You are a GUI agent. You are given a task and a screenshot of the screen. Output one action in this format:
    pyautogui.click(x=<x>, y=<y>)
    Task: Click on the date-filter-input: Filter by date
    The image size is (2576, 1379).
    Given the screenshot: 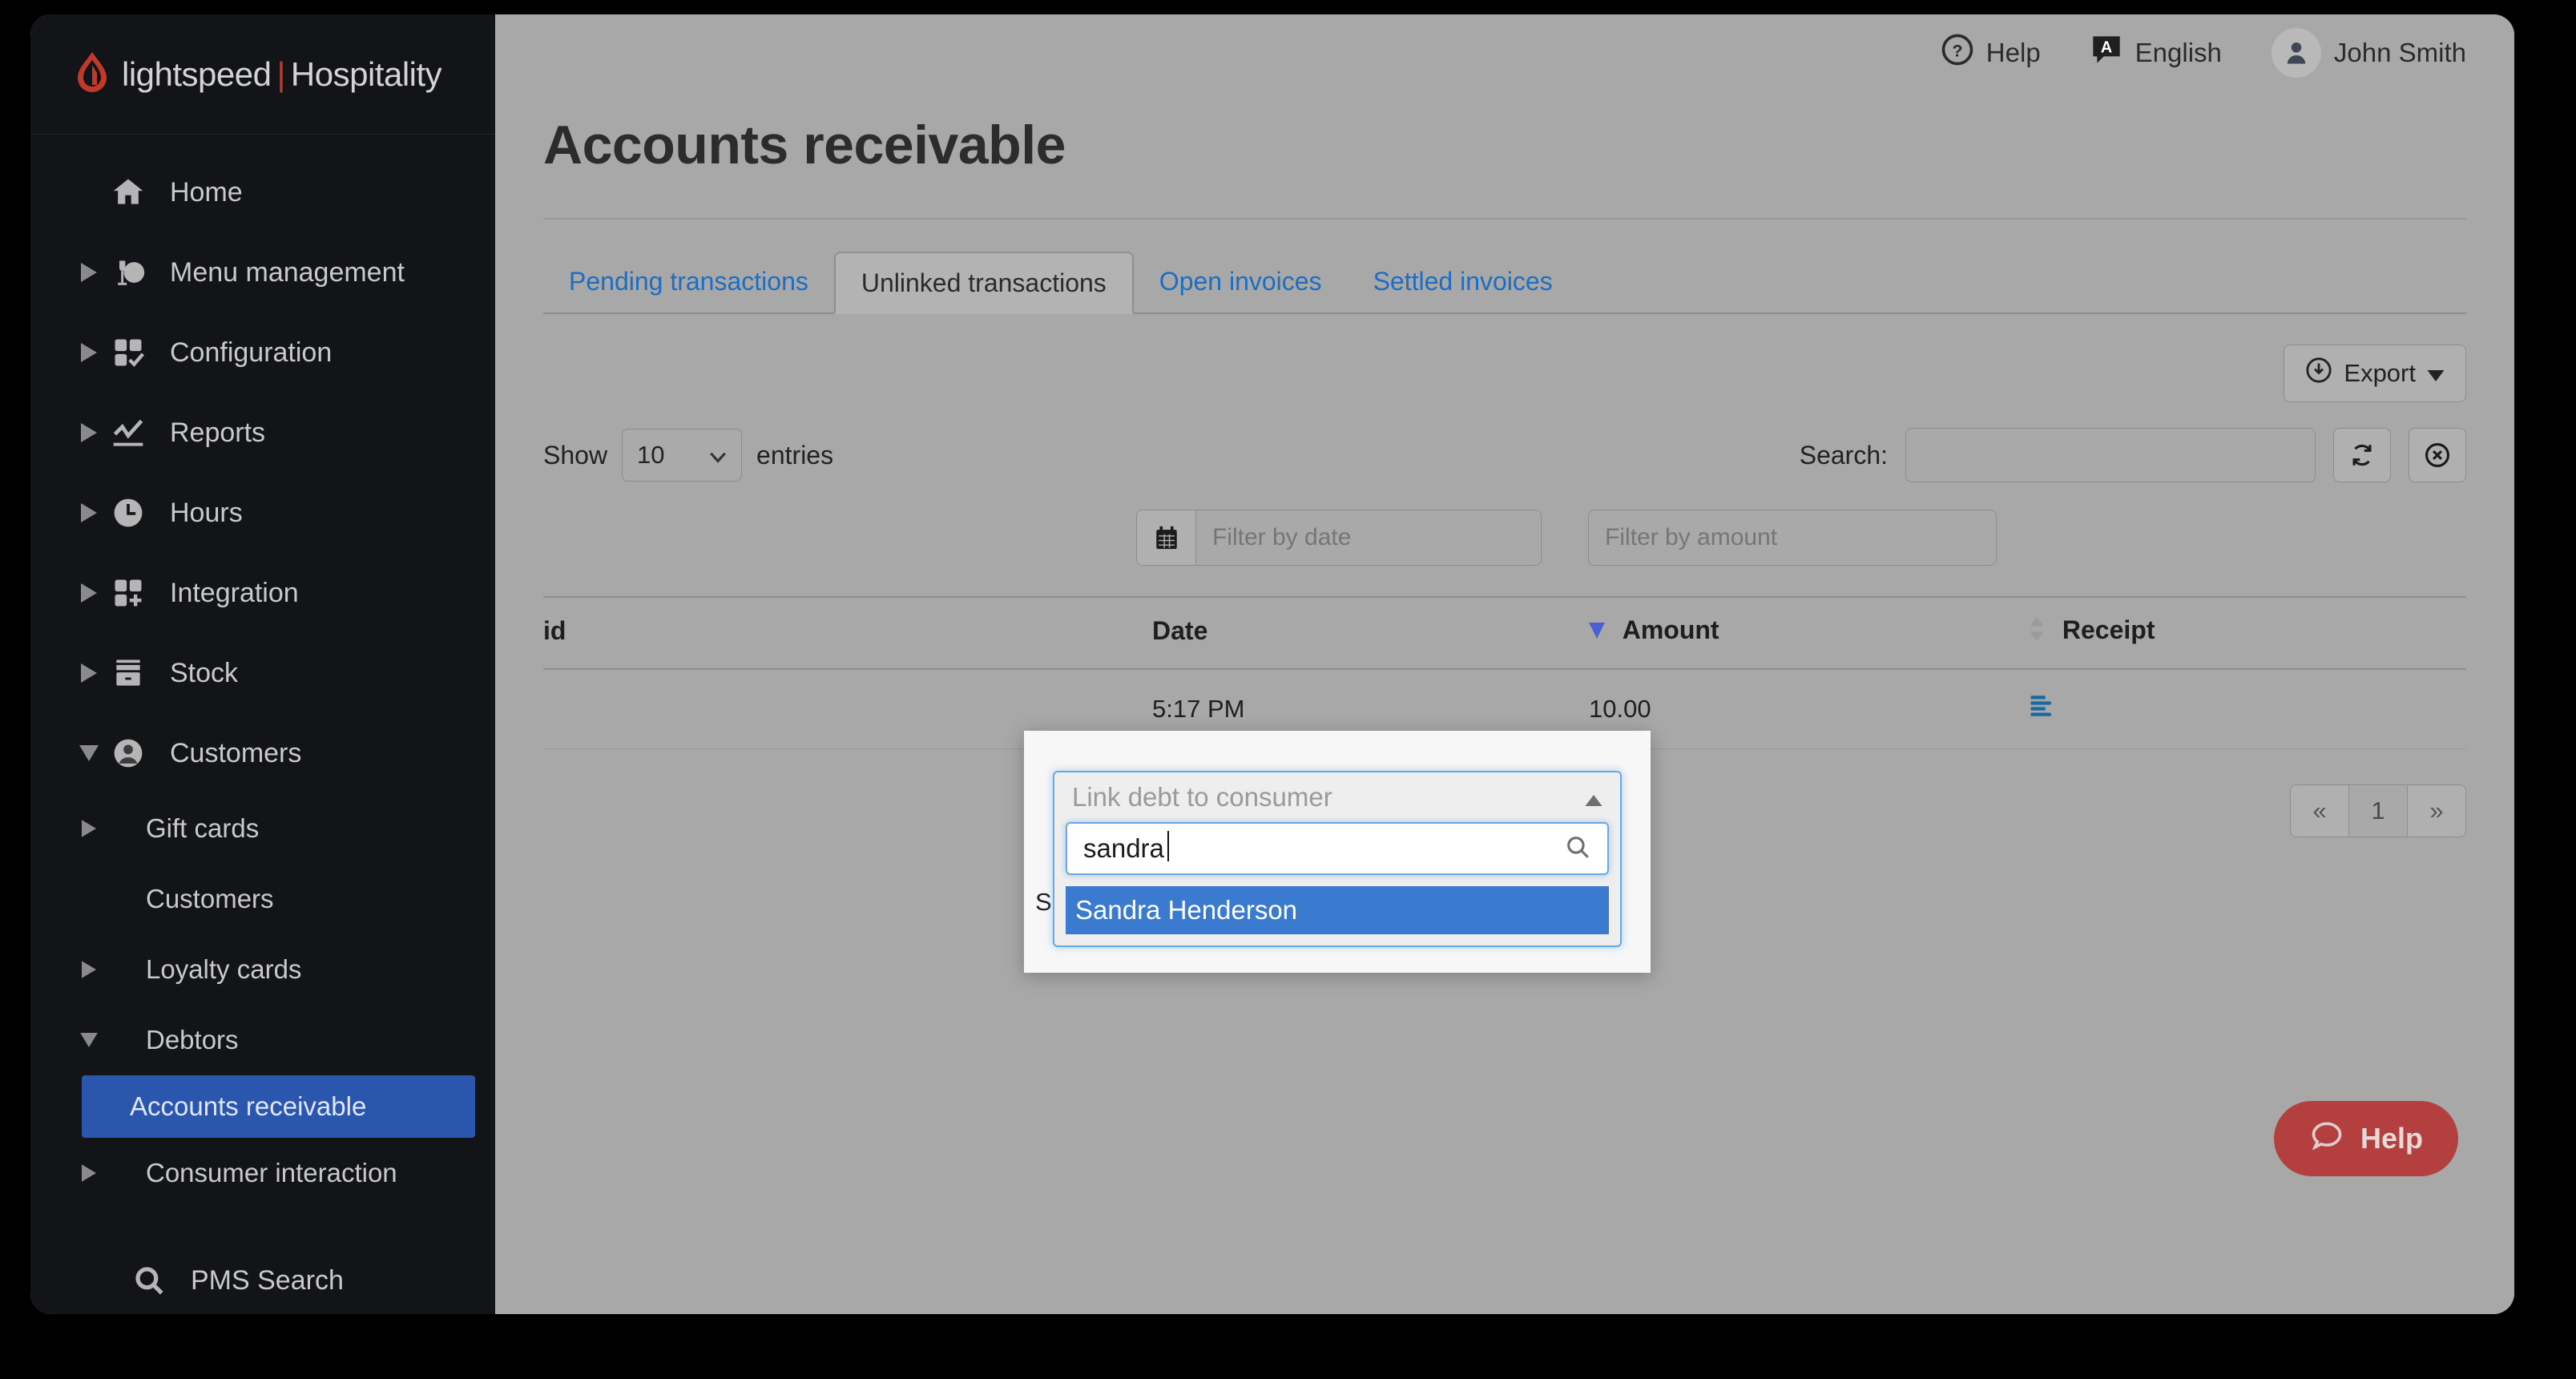 What is the action you would take?
    pyautogui.click(x=1368, y=538)
    